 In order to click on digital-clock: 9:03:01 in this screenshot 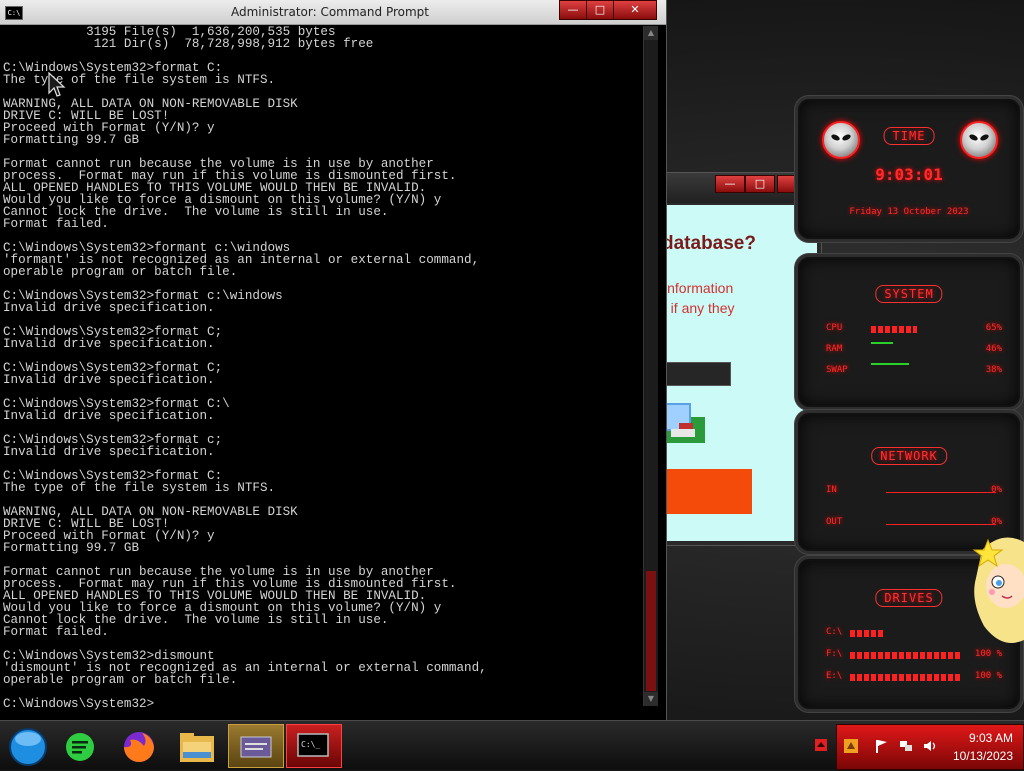, I will do `click(909, 174)`.